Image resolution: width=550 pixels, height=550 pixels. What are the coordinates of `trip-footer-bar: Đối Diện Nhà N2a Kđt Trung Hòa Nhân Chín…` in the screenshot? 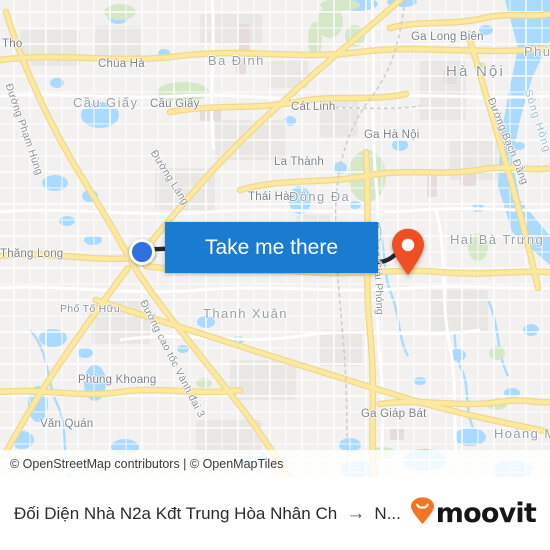 It's located at (275, 513).